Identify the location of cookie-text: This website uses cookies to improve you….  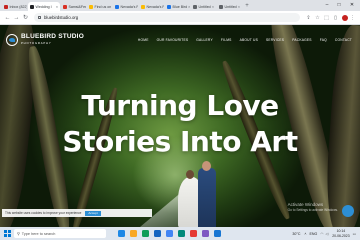
(43, 213).